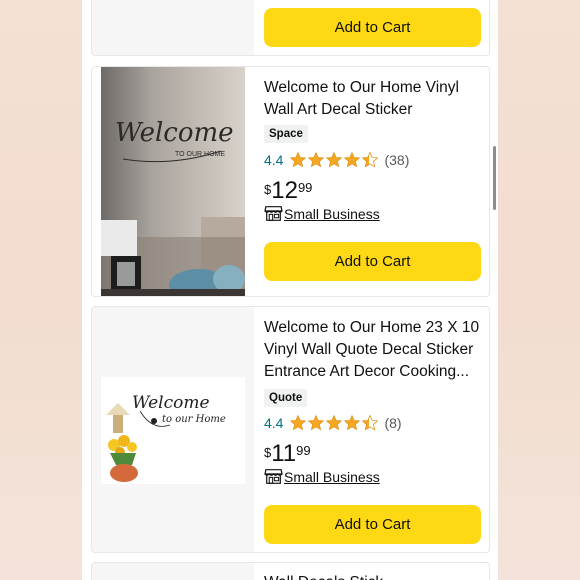 Image resolution: width=580 pixels, height=580 pixels. I want to click on rating-row: 4.4 (8), so click(333, 423).